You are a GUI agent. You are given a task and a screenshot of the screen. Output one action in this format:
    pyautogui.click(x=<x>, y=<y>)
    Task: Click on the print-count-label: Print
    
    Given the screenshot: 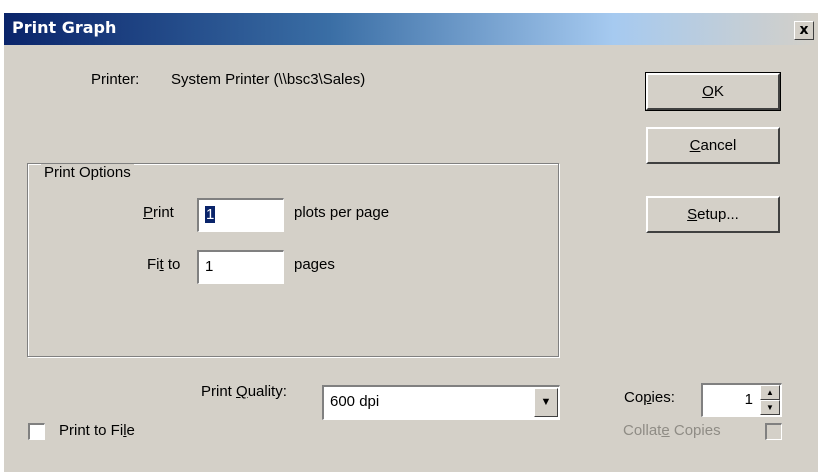 What is the action you would take?
    pyautogui.click(x=158, y=212)
    